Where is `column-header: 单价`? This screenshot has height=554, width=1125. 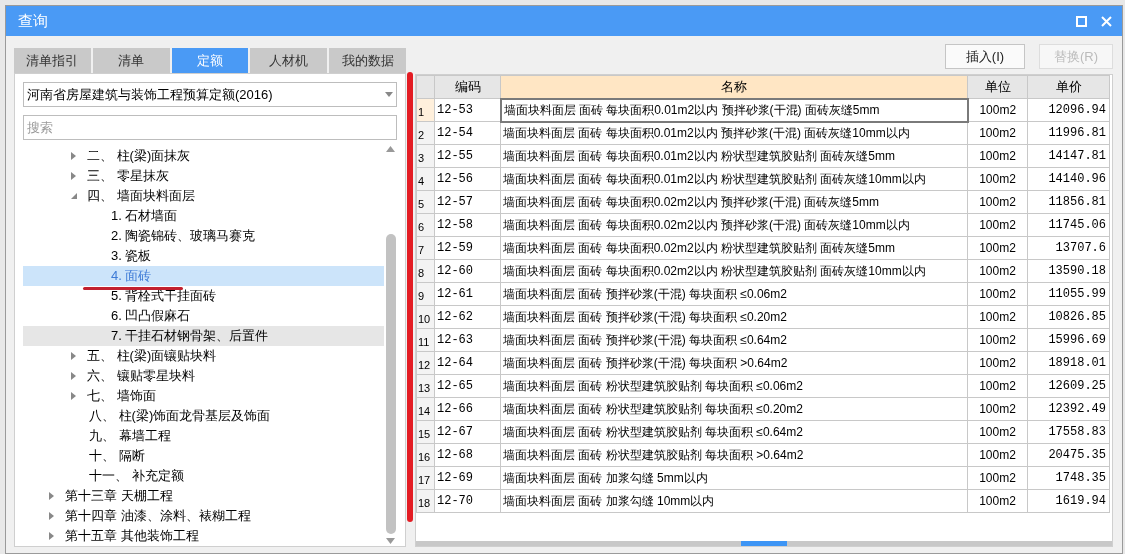 column-header: 单价 is located at coordinates (1068, 87).